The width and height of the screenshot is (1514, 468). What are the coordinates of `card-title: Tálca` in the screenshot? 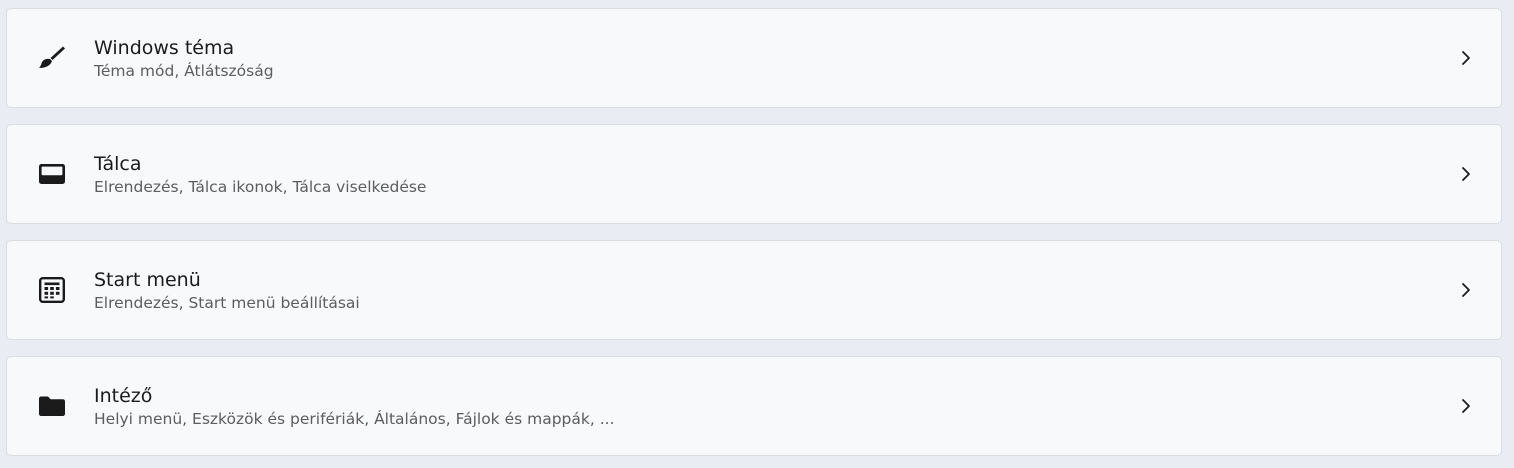 It's located at (118, 164).